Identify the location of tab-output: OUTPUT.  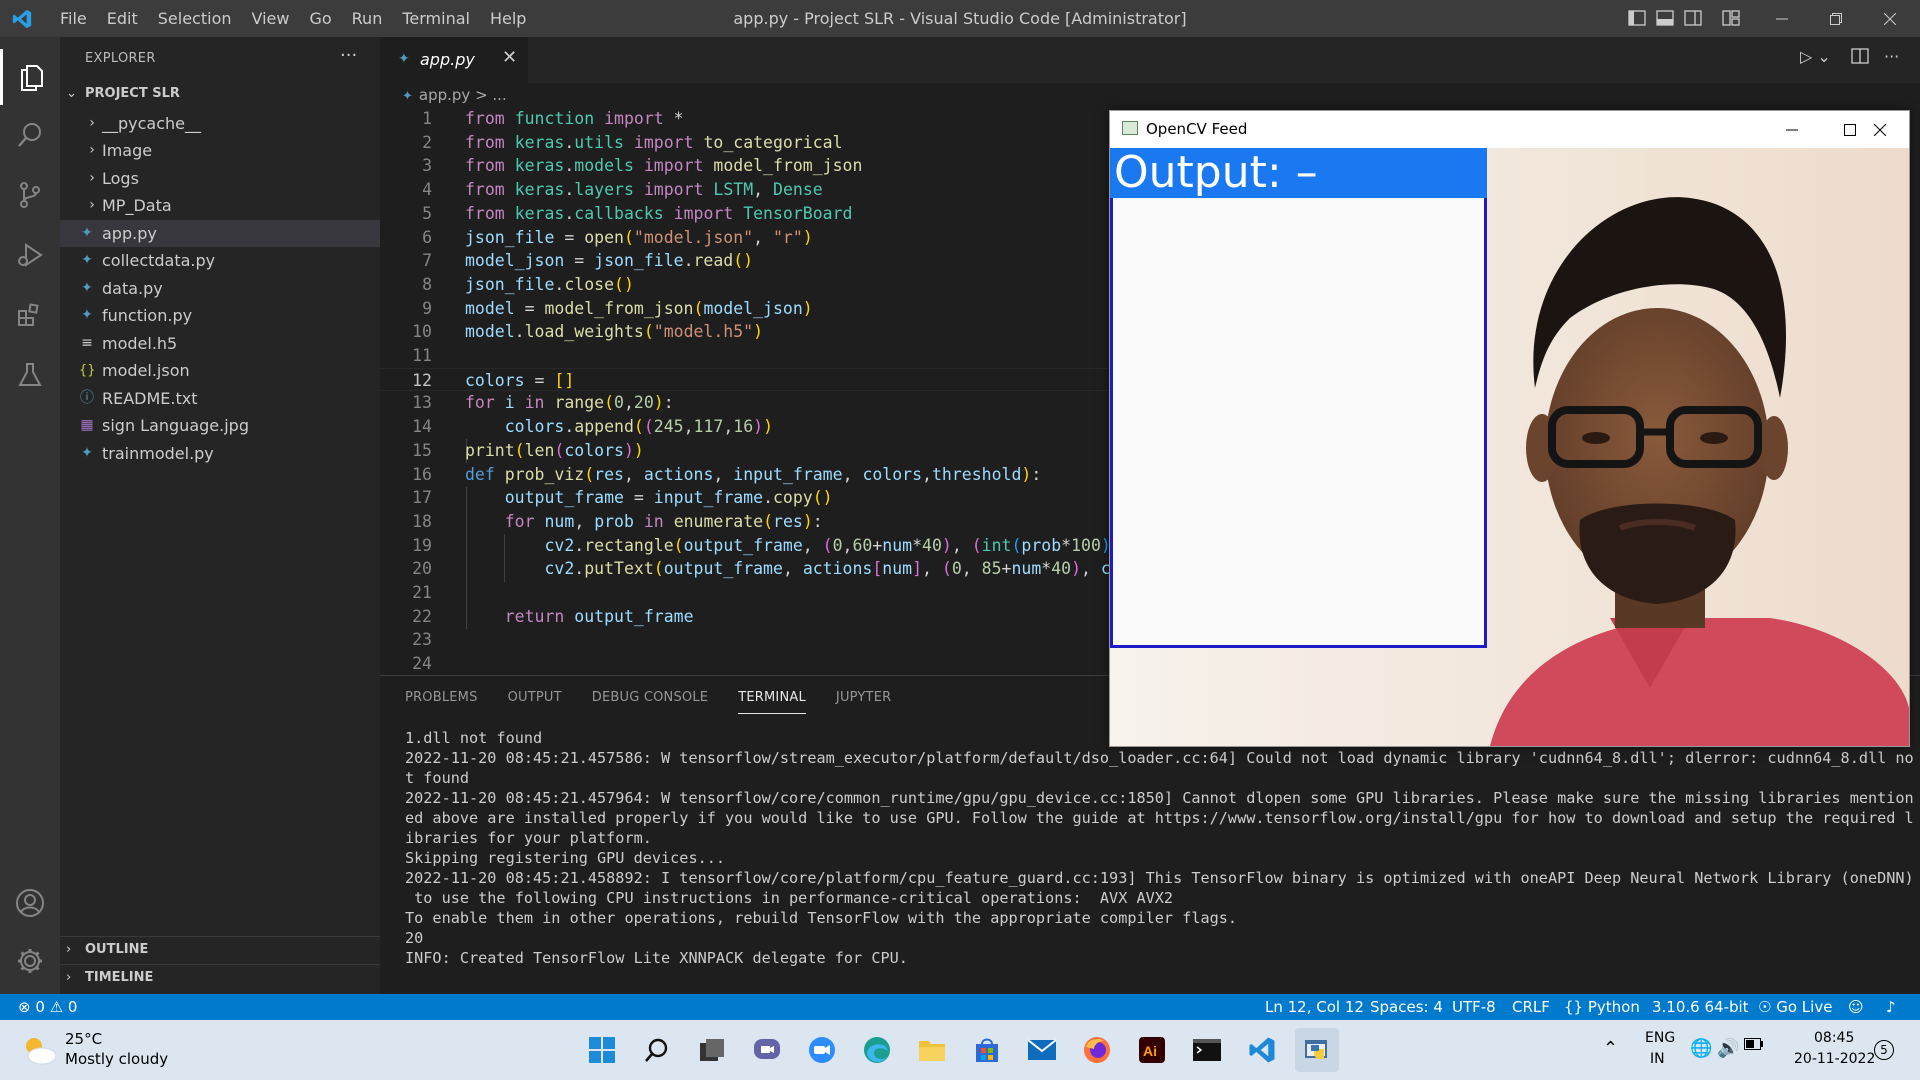
(535, 701).